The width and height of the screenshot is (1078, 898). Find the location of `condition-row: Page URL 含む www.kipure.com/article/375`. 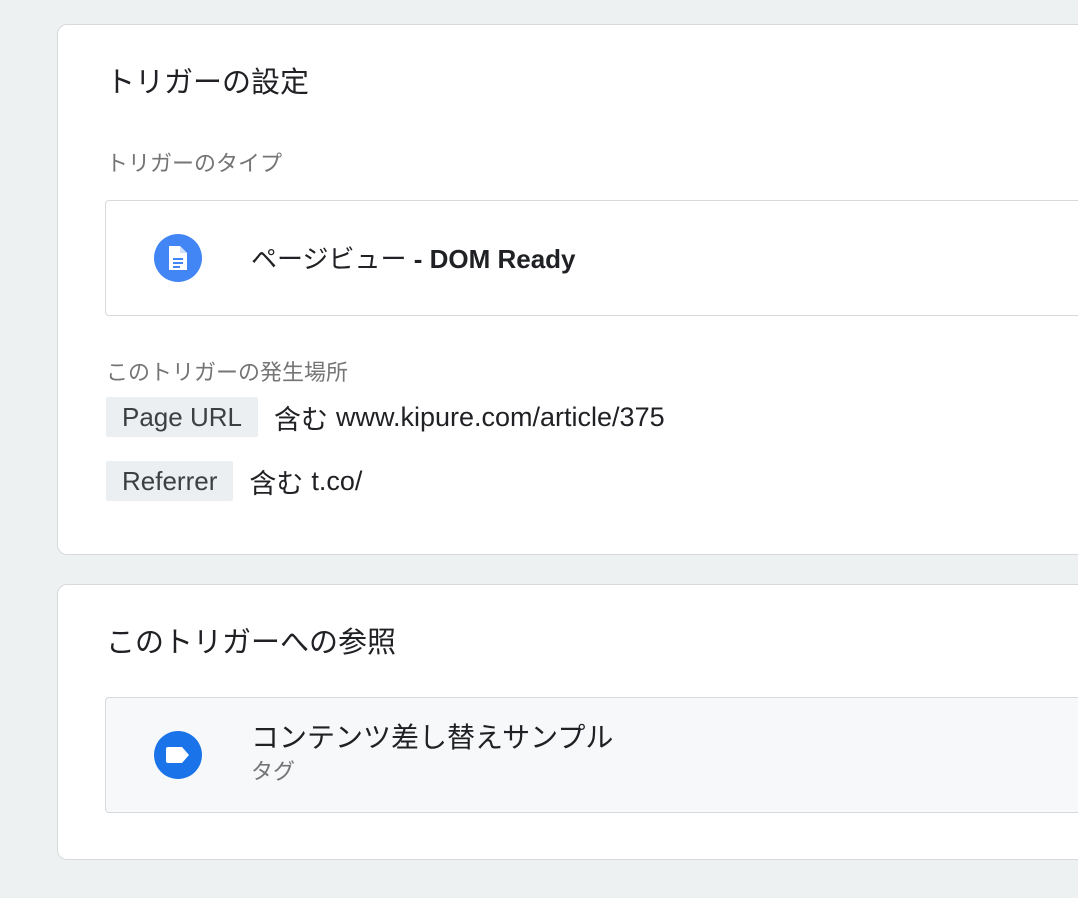

condition-row: Page URL 含む www.kipure.com/article/375 is located at coordinates (385, 417).